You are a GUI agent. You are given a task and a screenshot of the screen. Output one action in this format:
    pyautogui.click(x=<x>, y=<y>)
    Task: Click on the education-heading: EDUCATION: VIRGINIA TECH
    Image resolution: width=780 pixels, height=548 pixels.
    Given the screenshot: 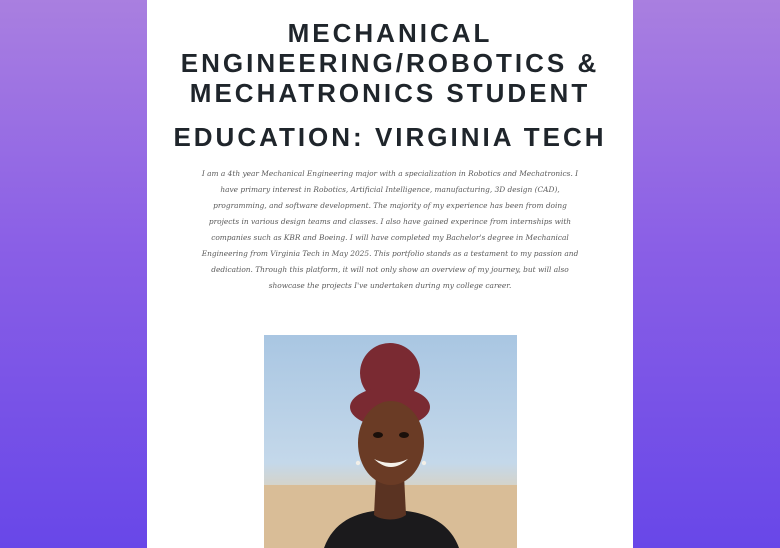 What is the action you would take?
    pyautogui.click(x=390, y=137)
    